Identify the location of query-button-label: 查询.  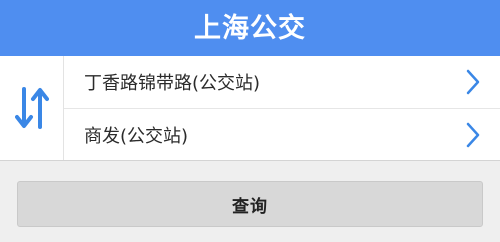
(250, 206).